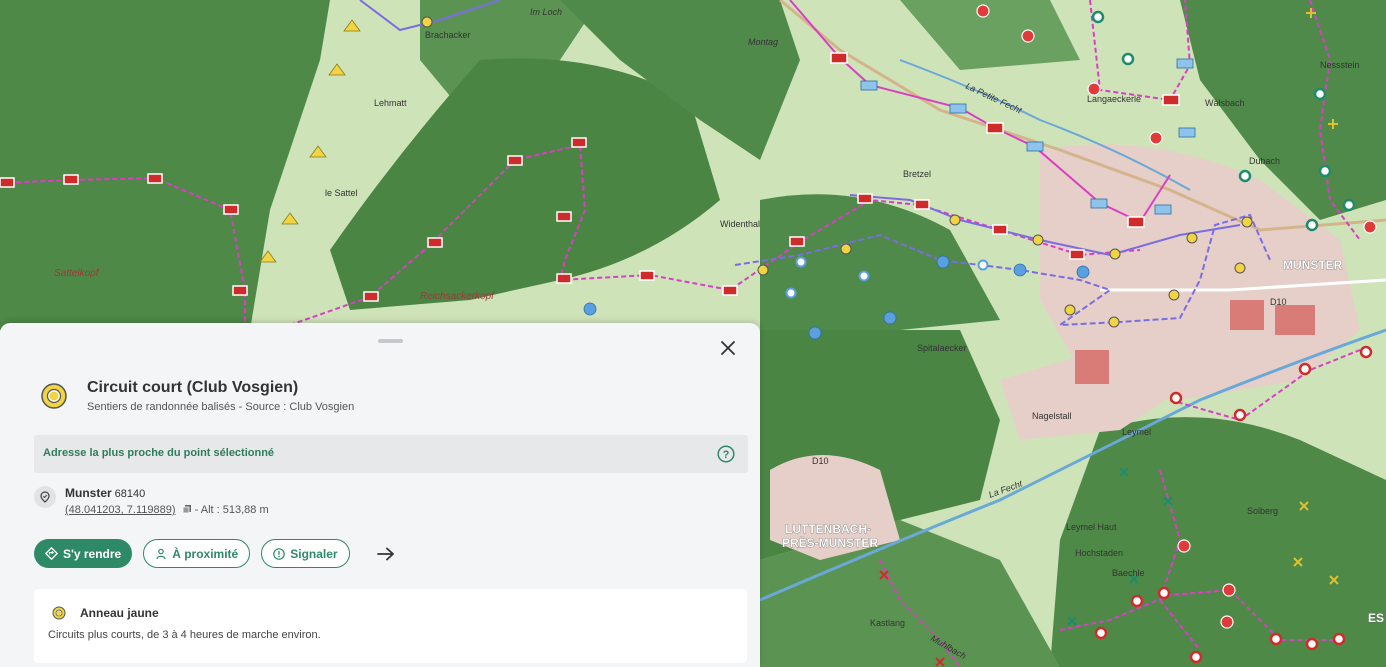 Image resolution: width=1386 pixels, height=667 pixels. Describe the element at coordinates (1376, 618) in the screenshot. I see `map-label-es: ES` at that location.